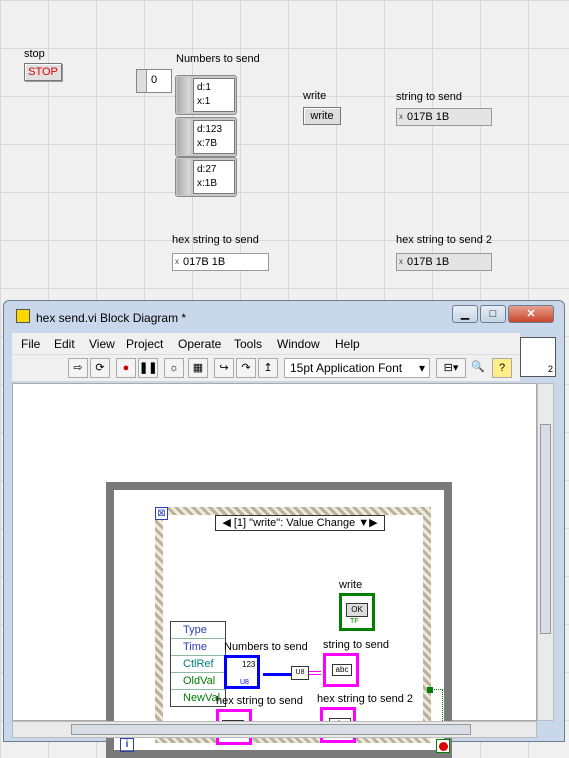 This screenshot has width=569, height=758. I want to click on highlight-execution-icon: ☼, so click(174, 368).